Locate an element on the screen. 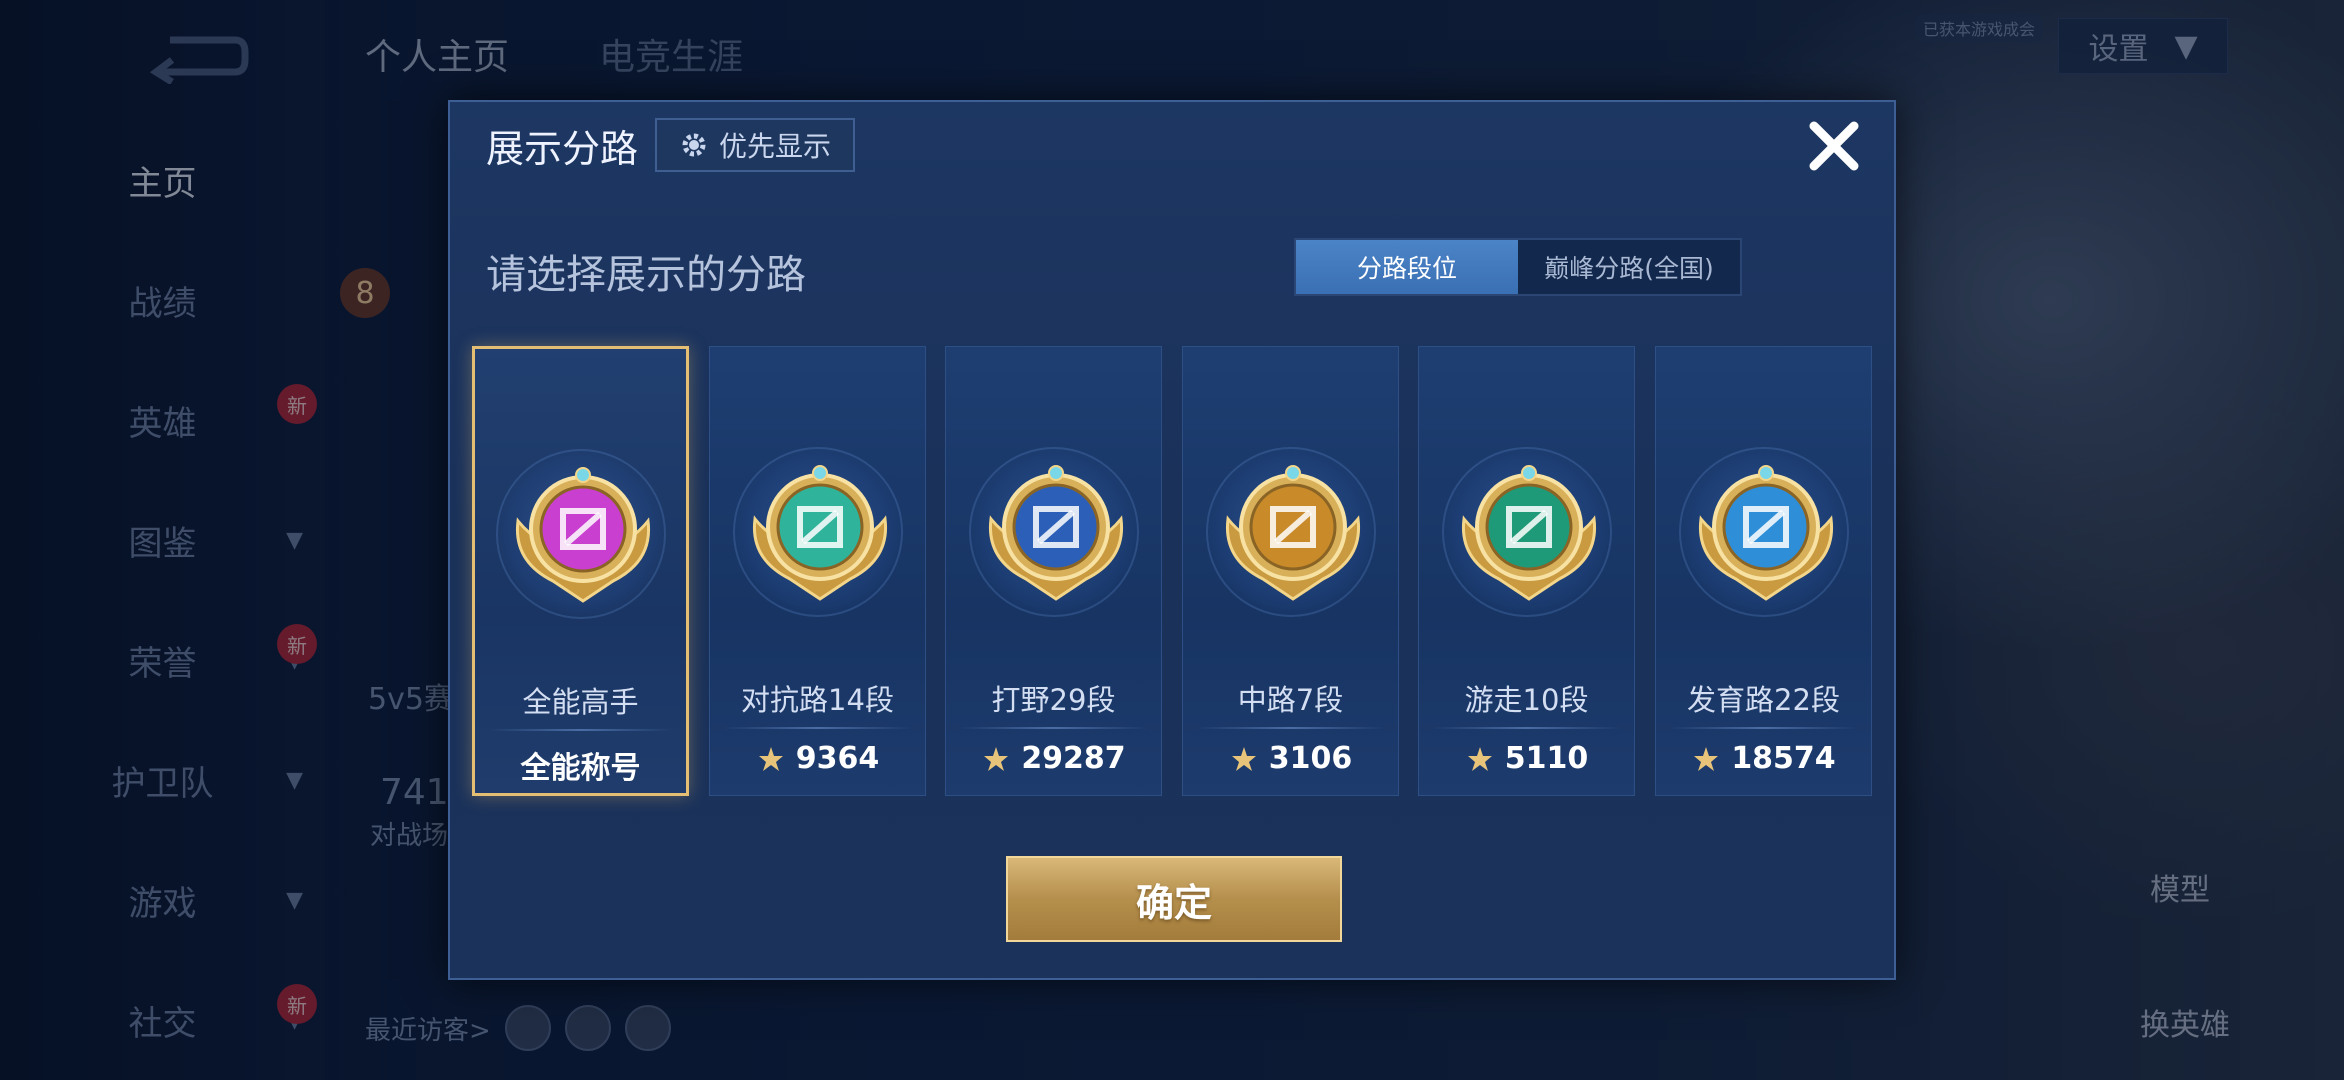 The image size is (2344, 1080). mid-lane-icon is located at coordinates (1292, 533).